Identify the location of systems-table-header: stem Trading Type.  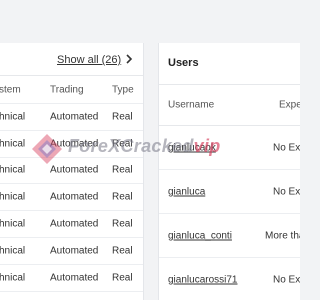
(71, 90).